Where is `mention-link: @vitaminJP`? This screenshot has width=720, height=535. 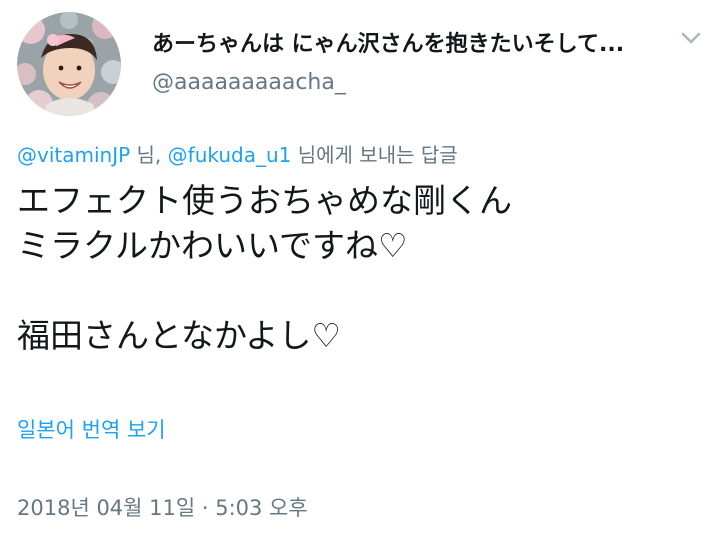
mention-link: @vitaminJP is located at coordinates (73, 155).